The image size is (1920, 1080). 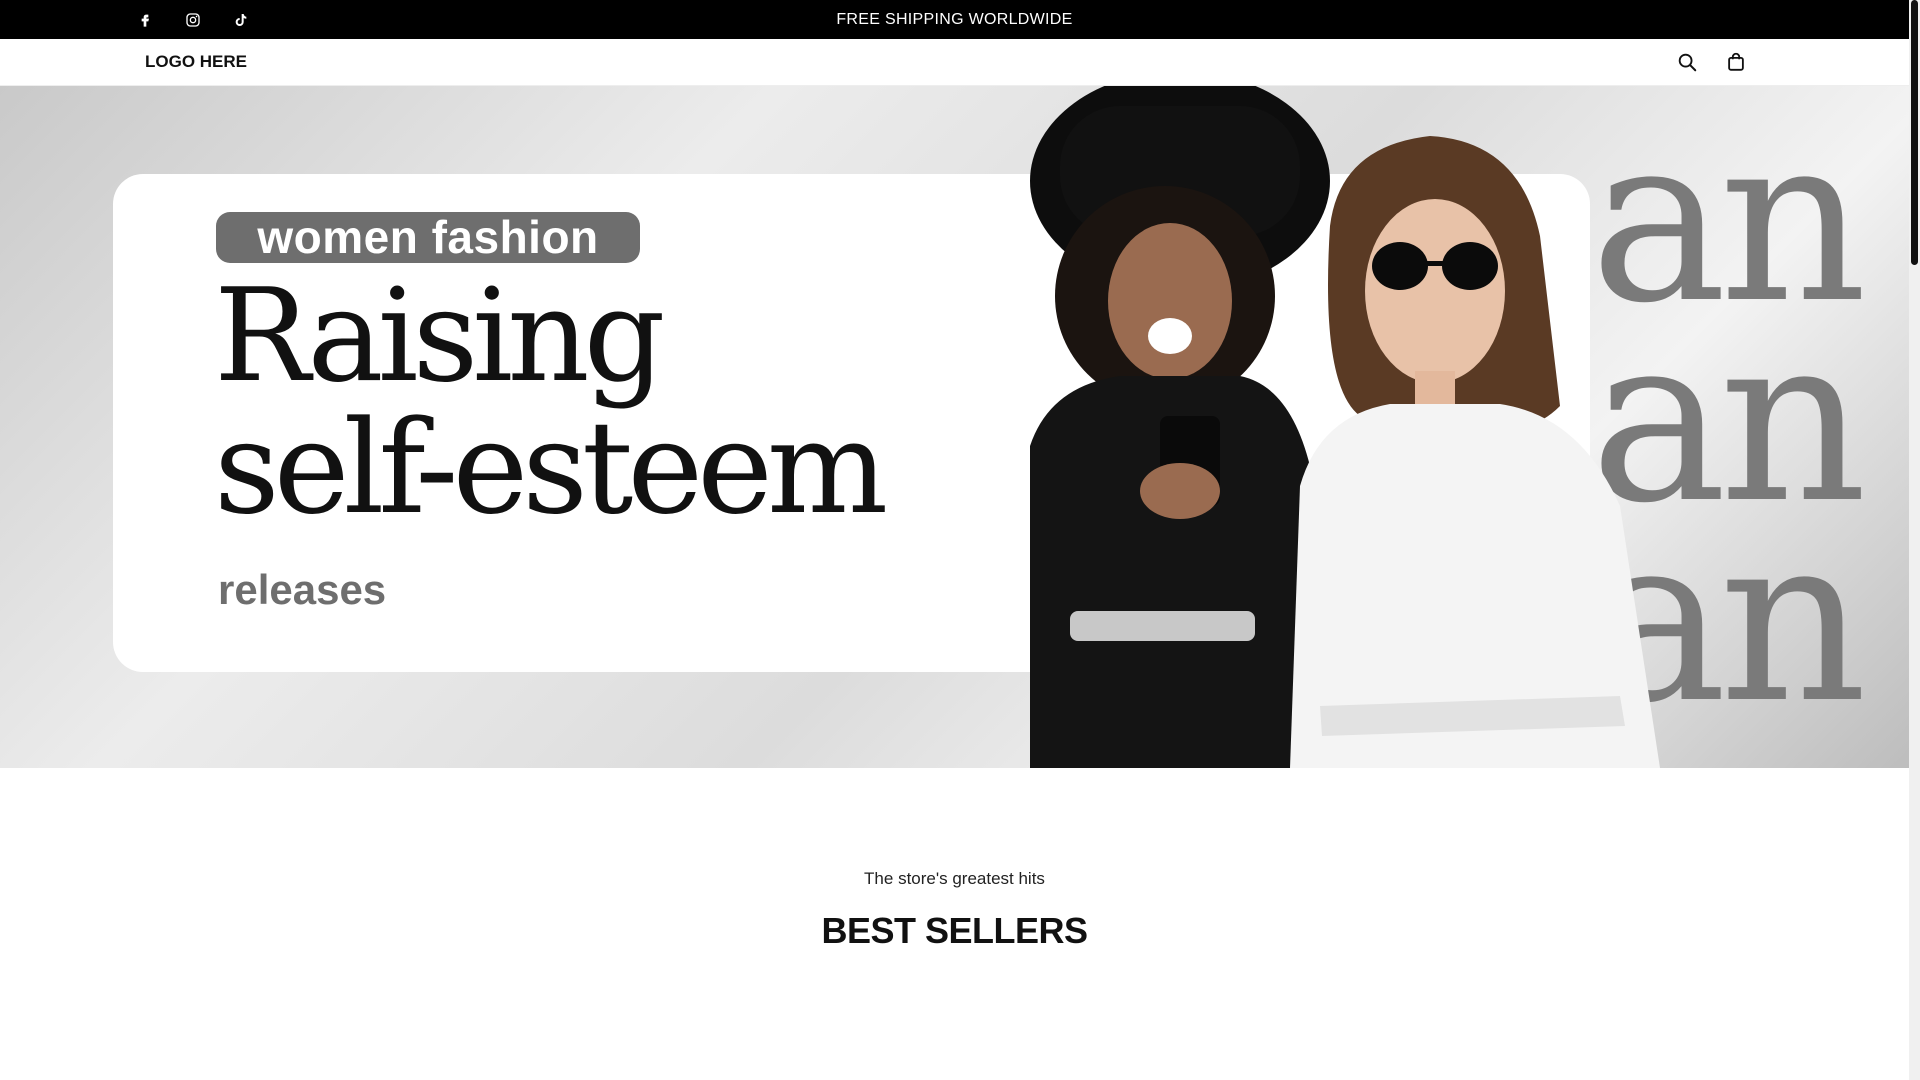 I want to click on announcement-text: FREE SHIPPING WORLDWIDE, so click(x=954, y=19).